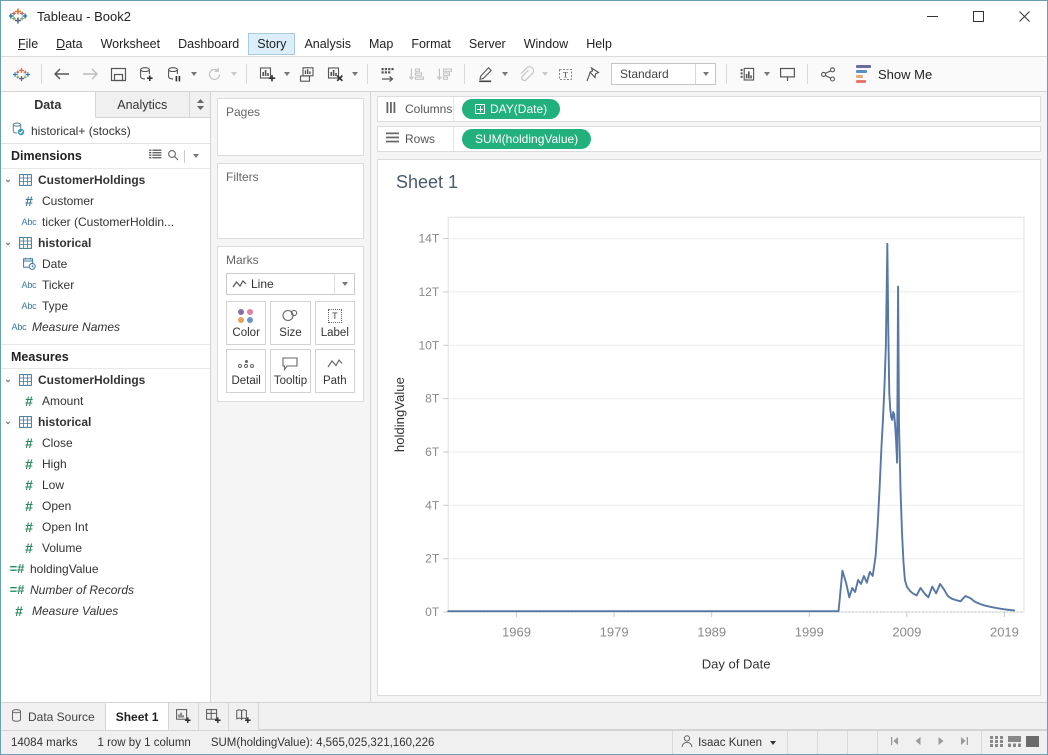  What do you see at coordinates (828, 74) in the screenshot?
I see `share-button` at bounding box center [828, 74].